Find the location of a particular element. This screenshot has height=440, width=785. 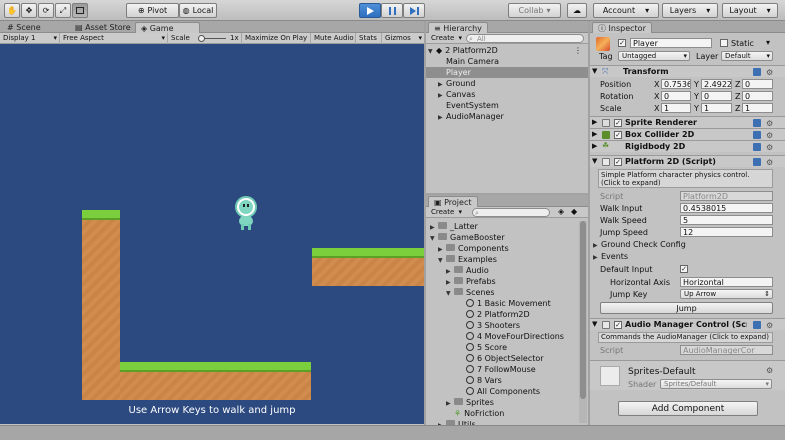

hierarchy-item-main-camera: Main Camera is located at coordinates (507, 61).